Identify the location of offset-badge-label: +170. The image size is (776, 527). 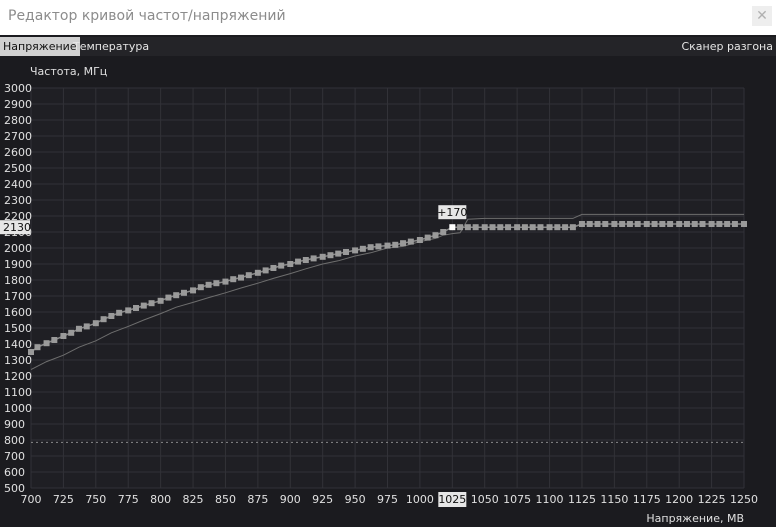
(452, 212).